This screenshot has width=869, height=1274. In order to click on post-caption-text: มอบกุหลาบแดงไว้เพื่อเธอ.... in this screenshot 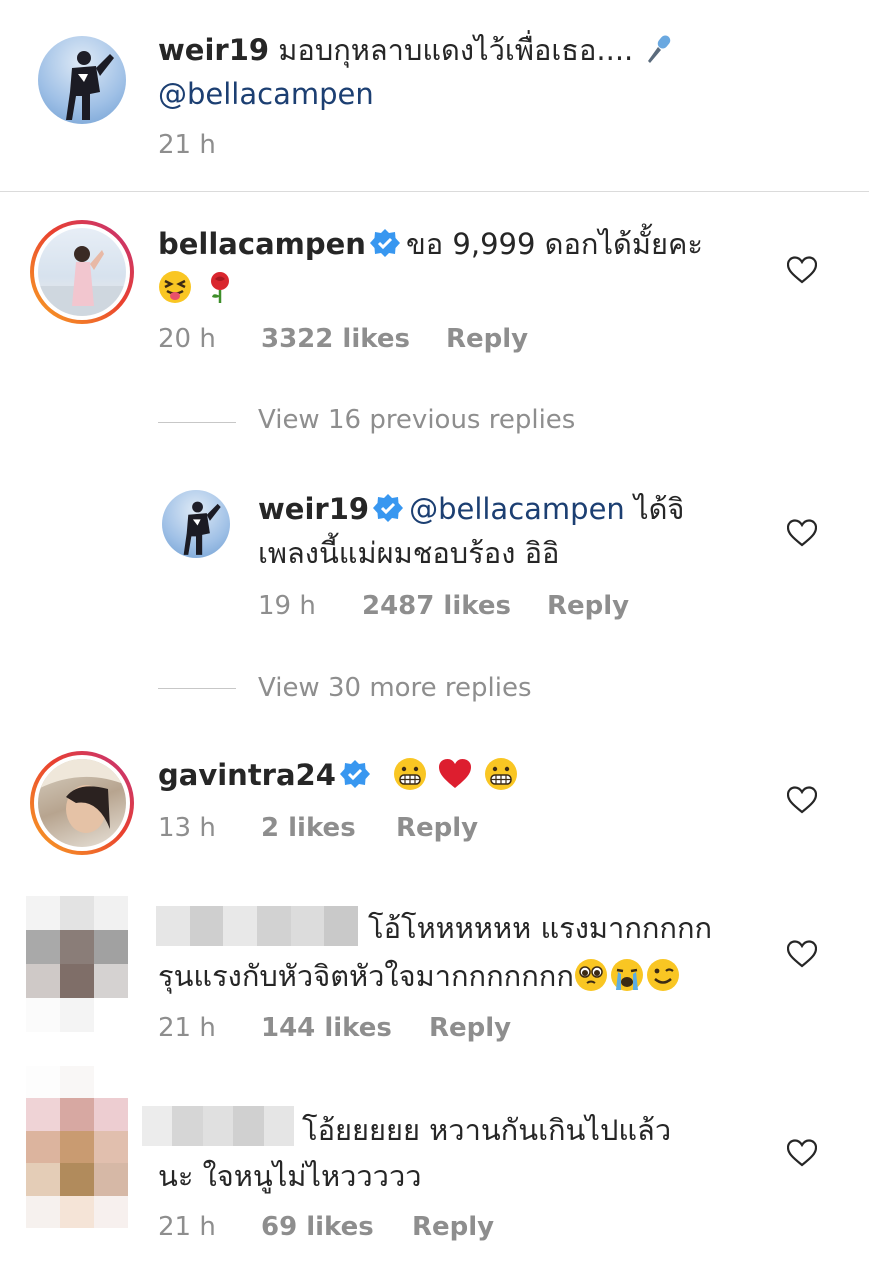, I will do `click(456, 50)`.